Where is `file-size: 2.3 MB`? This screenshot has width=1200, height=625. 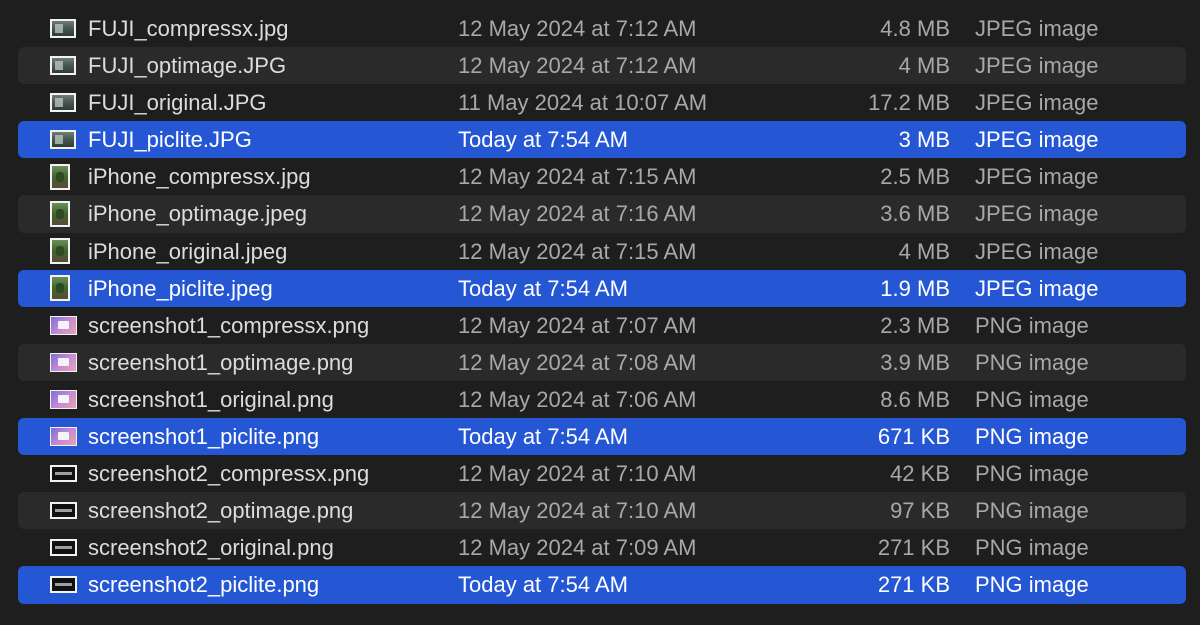
file-size: 2.3 MB is located at coordinates (915, 325).